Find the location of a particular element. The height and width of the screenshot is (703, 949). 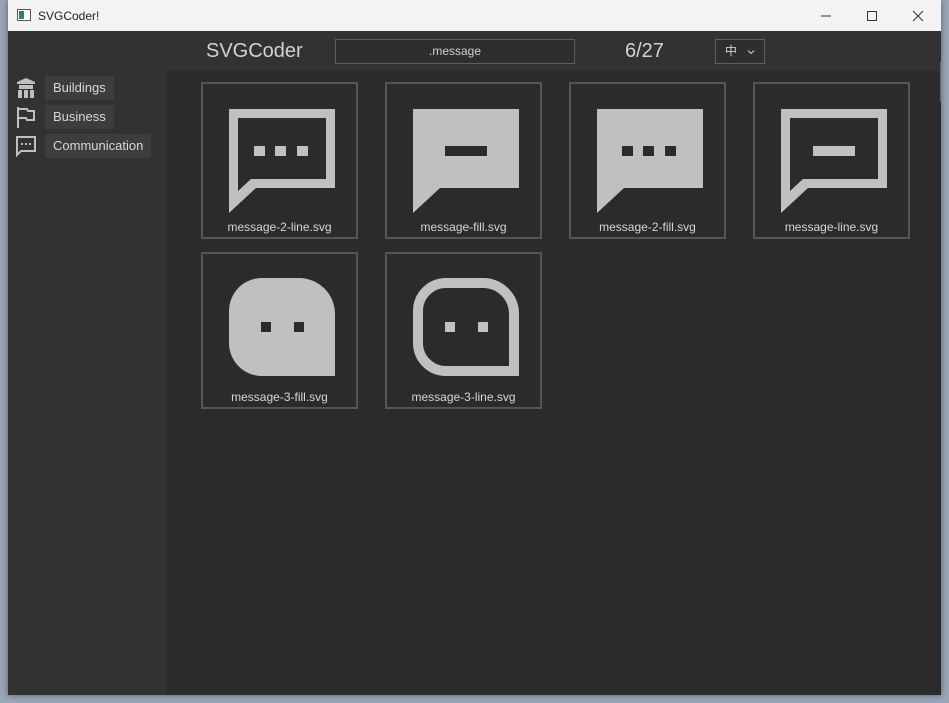

result-counter: 6/27 is located at coordinates (644, 51).